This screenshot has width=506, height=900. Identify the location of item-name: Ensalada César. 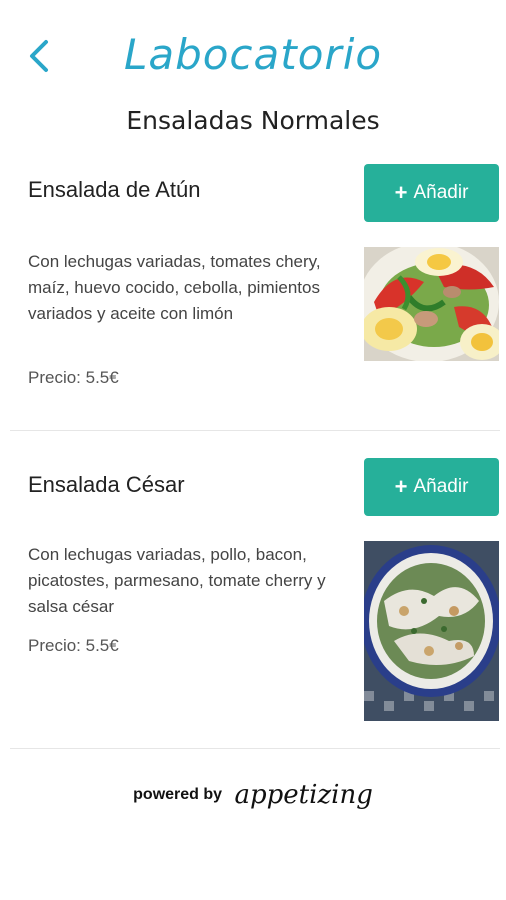
(106, 484).